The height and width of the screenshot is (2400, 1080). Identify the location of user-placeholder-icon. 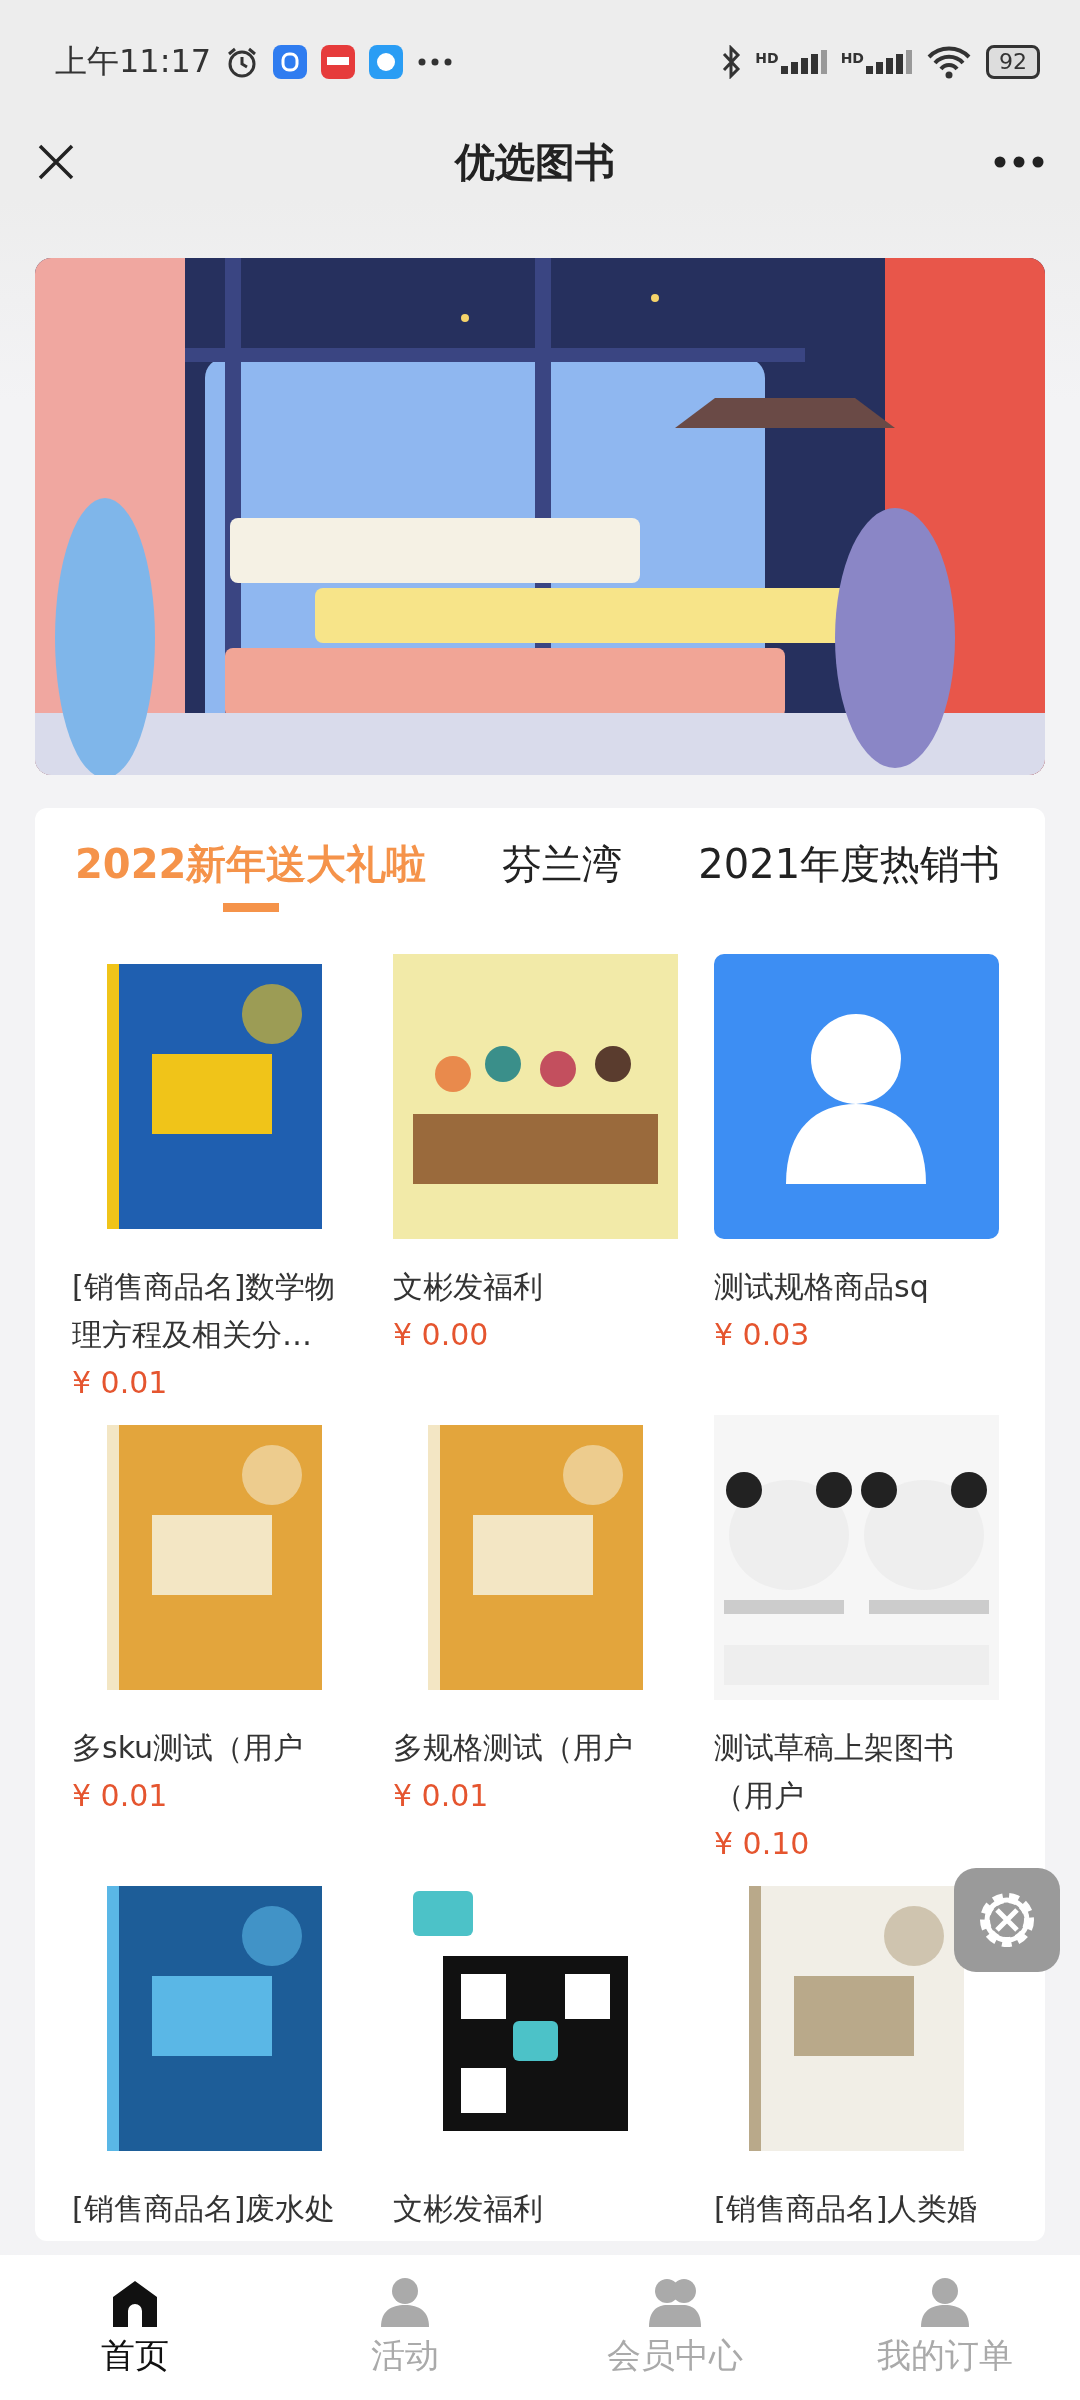
(856, 1096).